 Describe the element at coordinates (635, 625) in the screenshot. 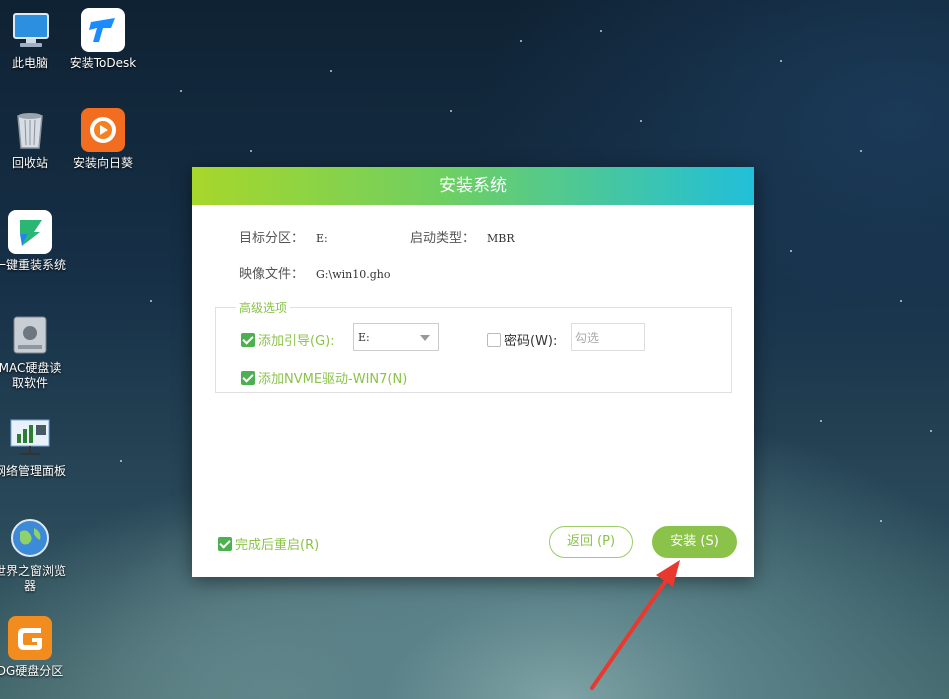

I see `red-arrow-annotation` at that location.